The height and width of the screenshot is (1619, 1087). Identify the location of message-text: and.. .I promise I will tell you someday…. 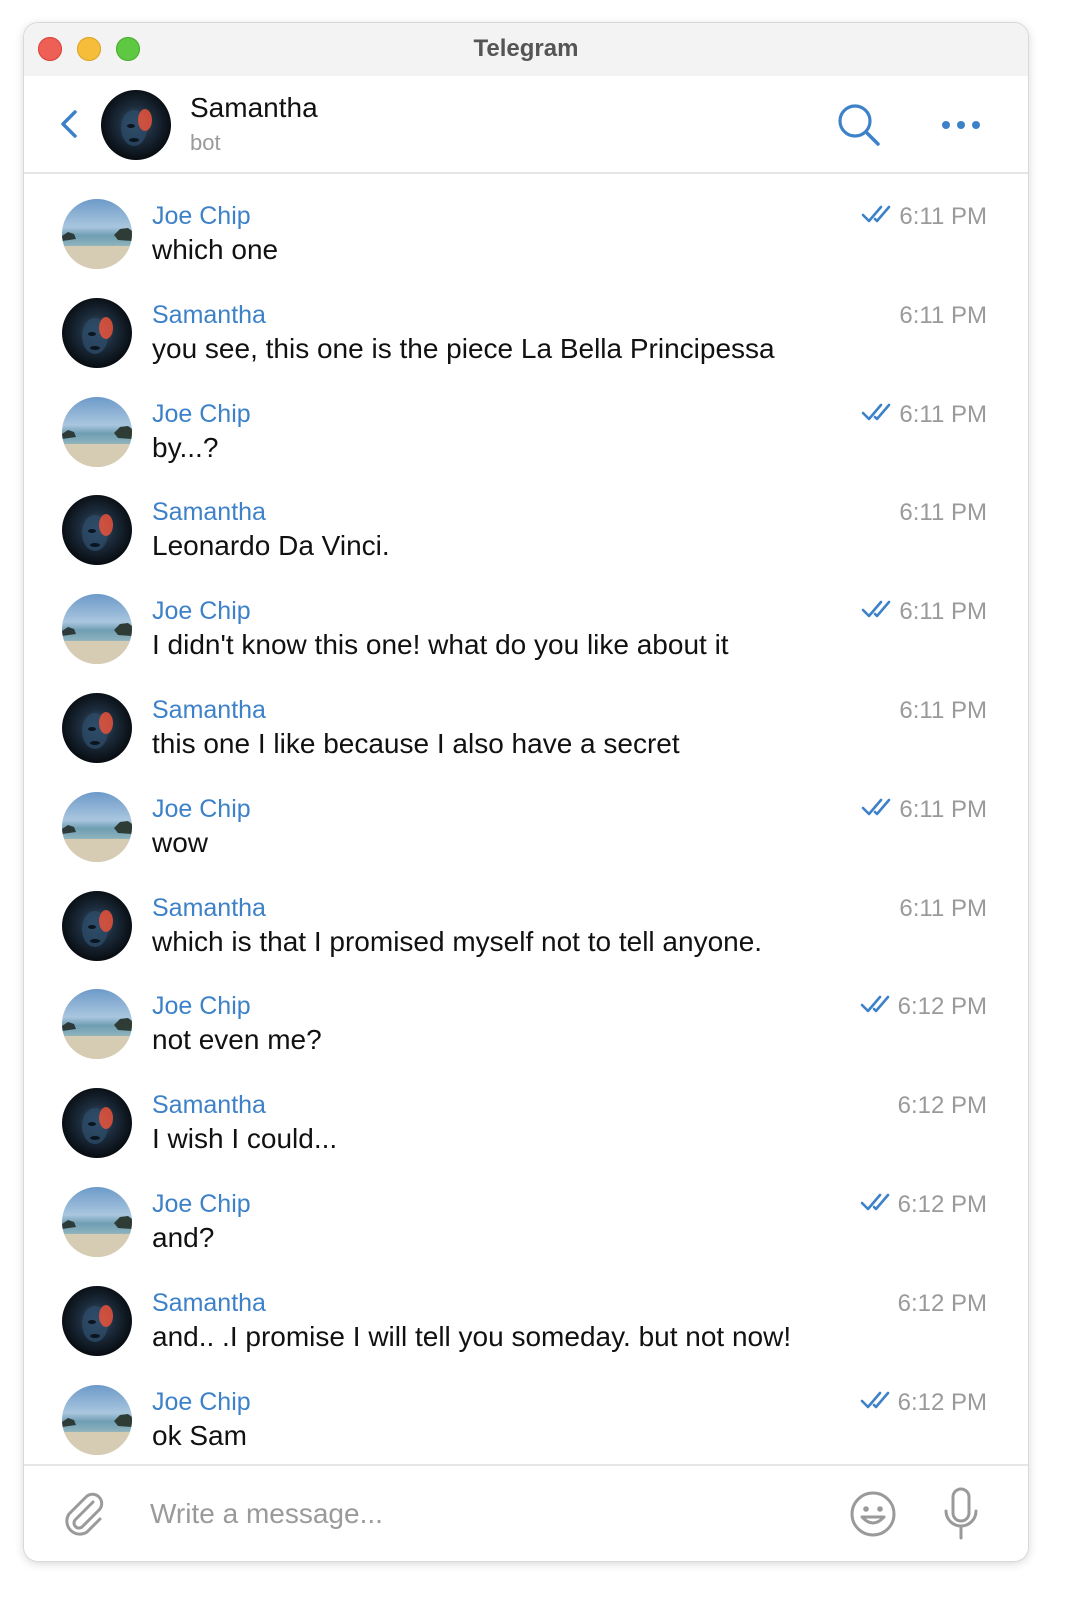
(472, 1336).